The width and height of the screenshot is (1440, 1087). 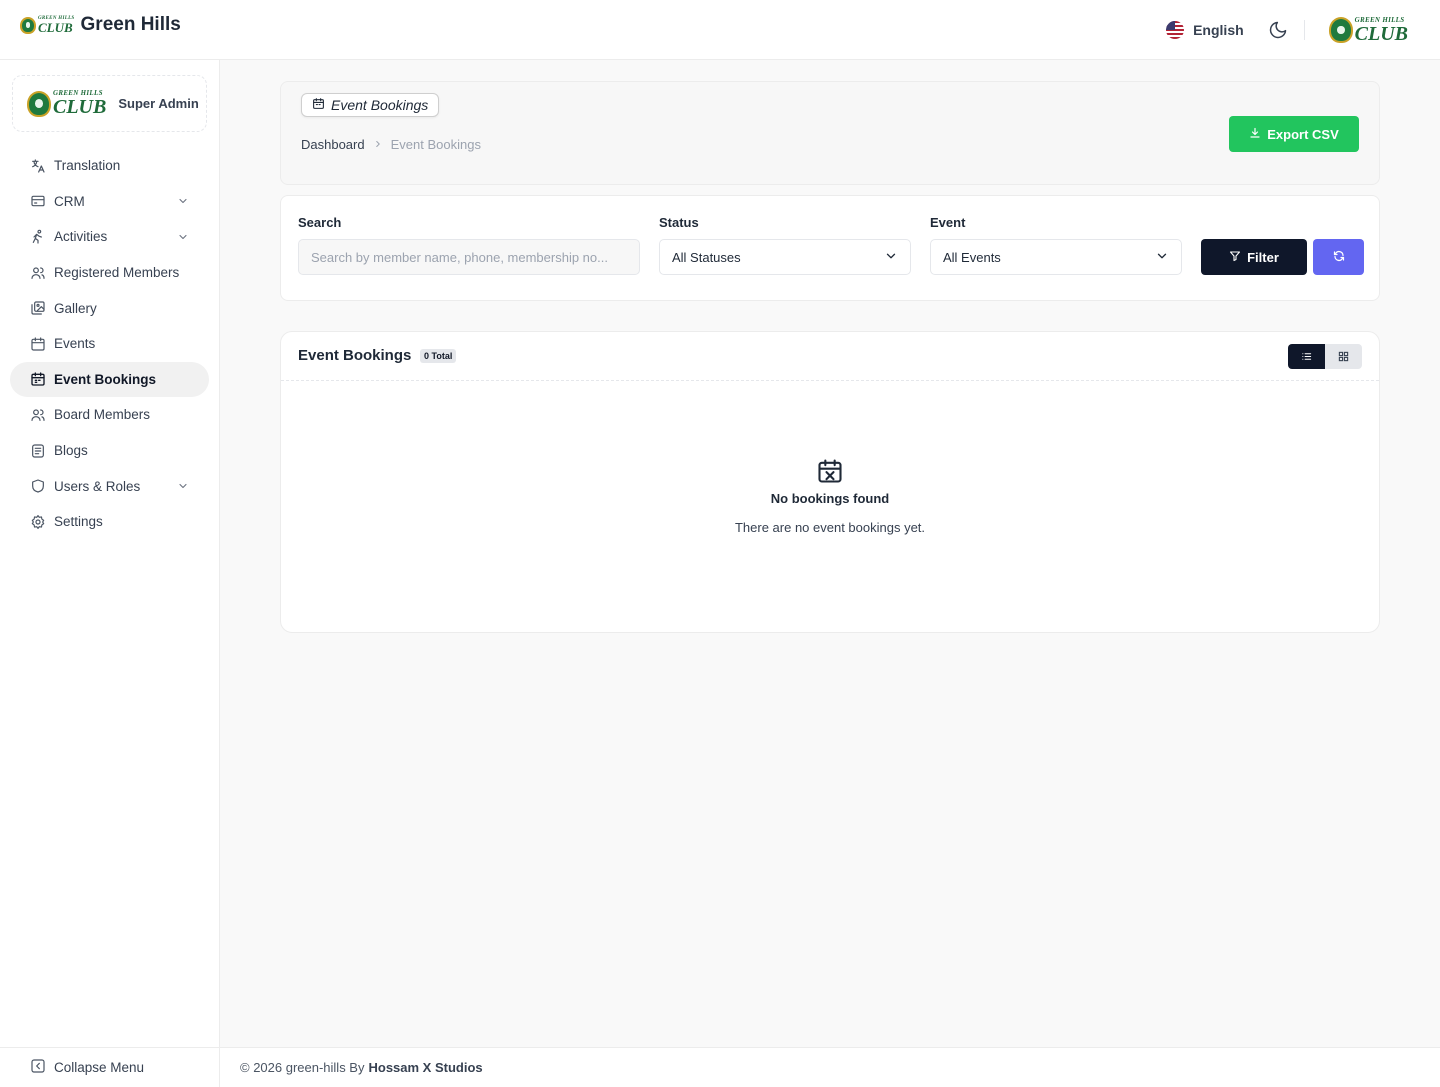 What do you see at coordinates (109, 522) in the screenshot?
I see `sidebar-item-settings: Settings` at bounding box center [109, 522].